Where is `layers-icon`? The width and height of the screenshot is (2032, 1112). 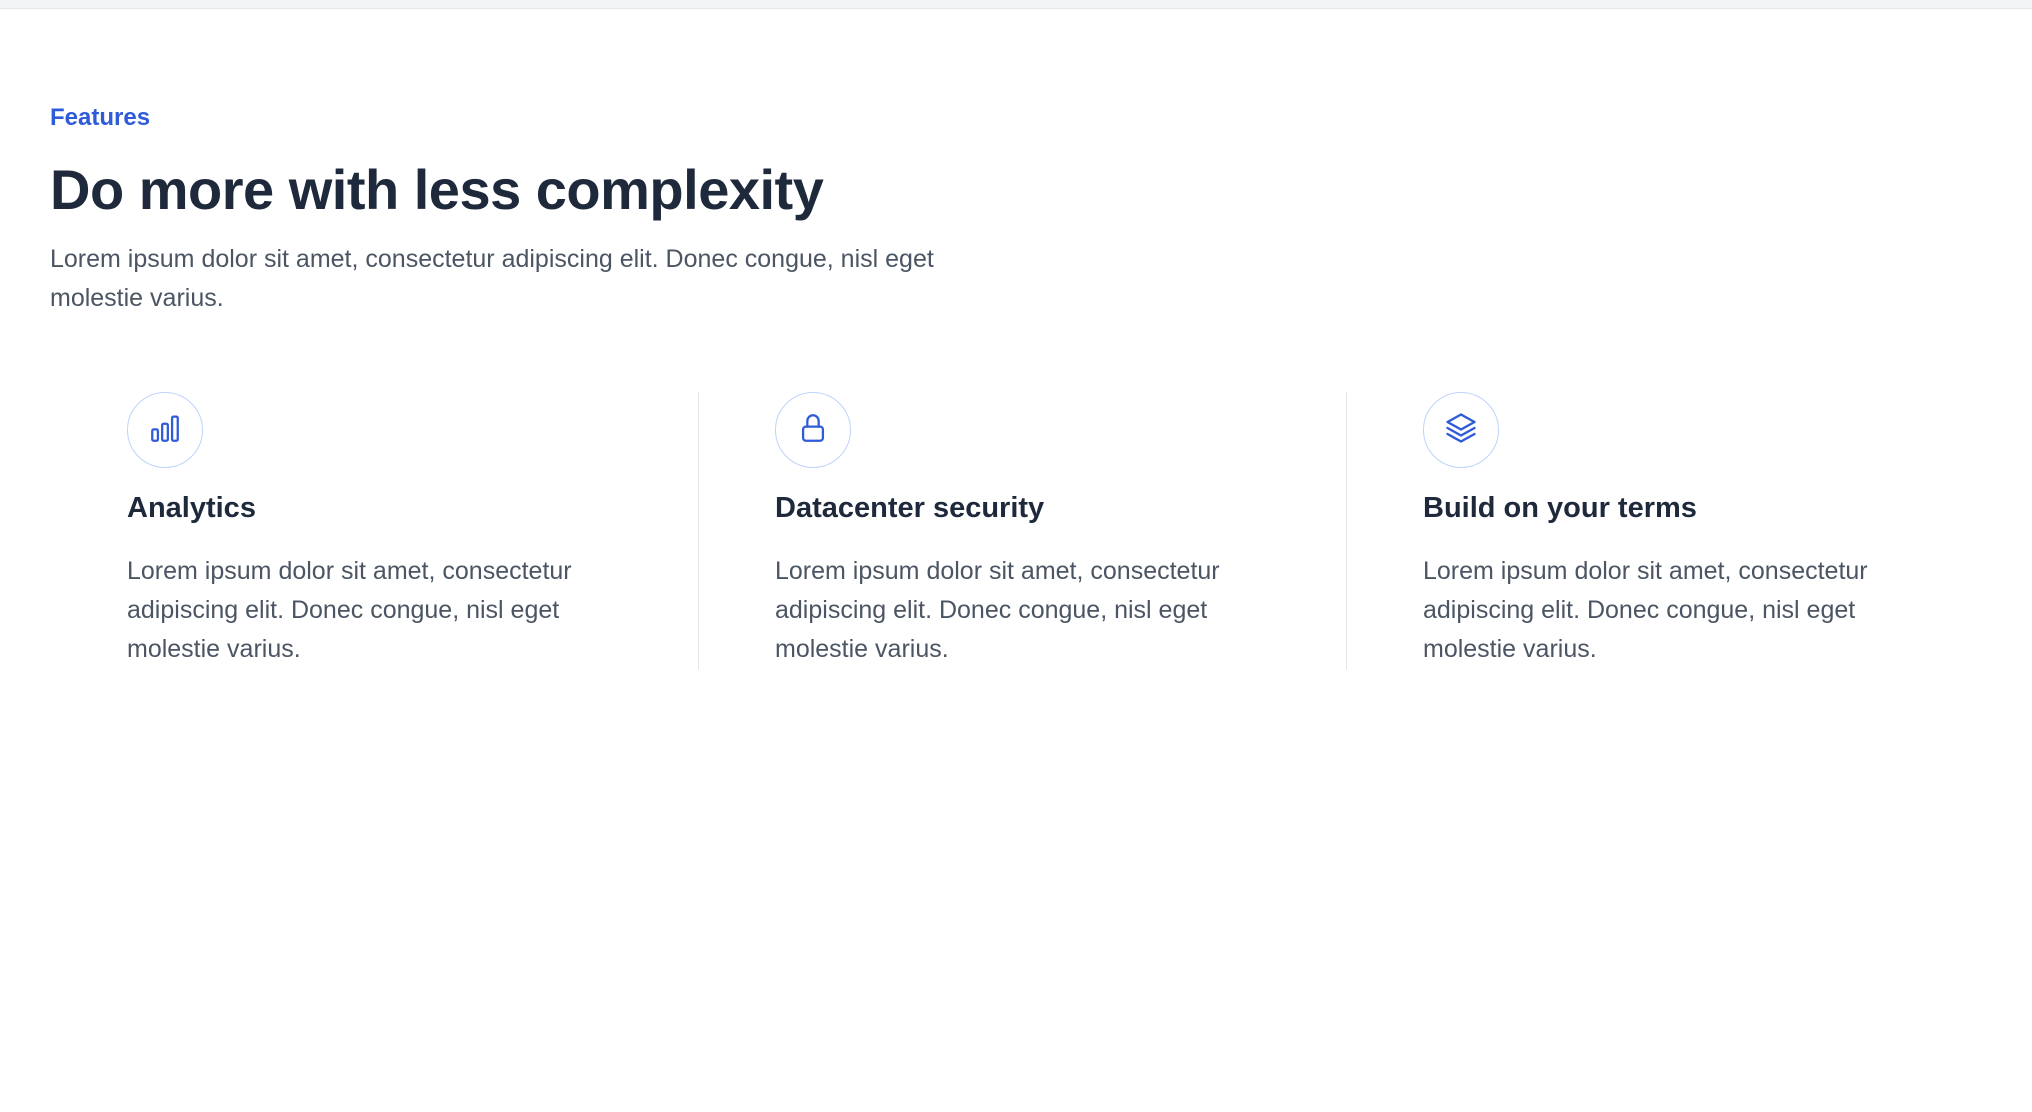 layers-icon is located at coordinates (1461, 430).